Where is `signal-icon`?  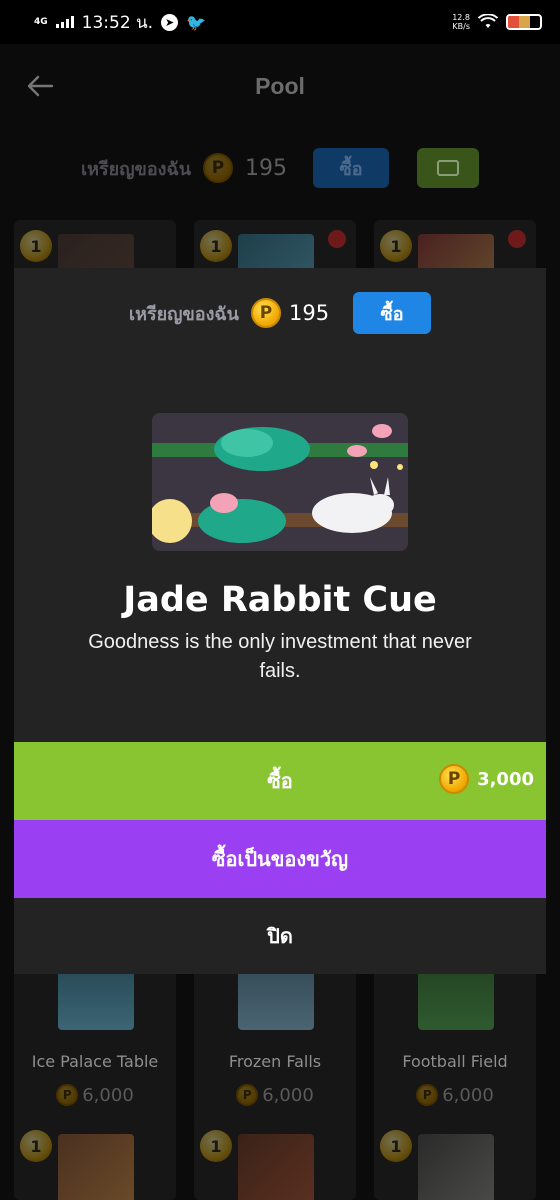 signal-icon is located at coordinates (64, 22).